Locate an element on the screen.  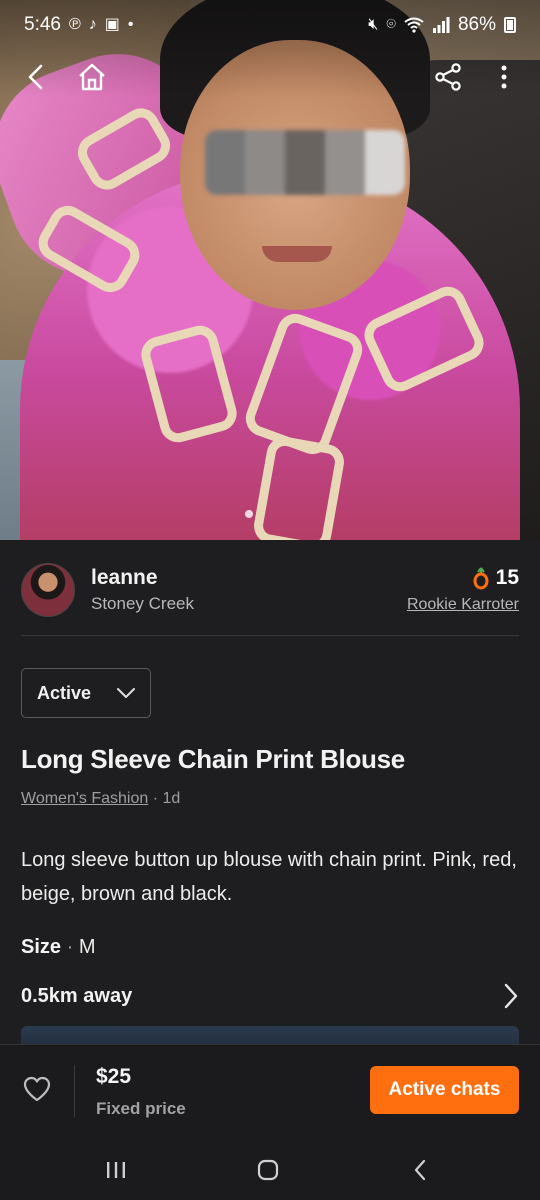
mute-icon: 🔇︎ is located at coordinates (373, 24).